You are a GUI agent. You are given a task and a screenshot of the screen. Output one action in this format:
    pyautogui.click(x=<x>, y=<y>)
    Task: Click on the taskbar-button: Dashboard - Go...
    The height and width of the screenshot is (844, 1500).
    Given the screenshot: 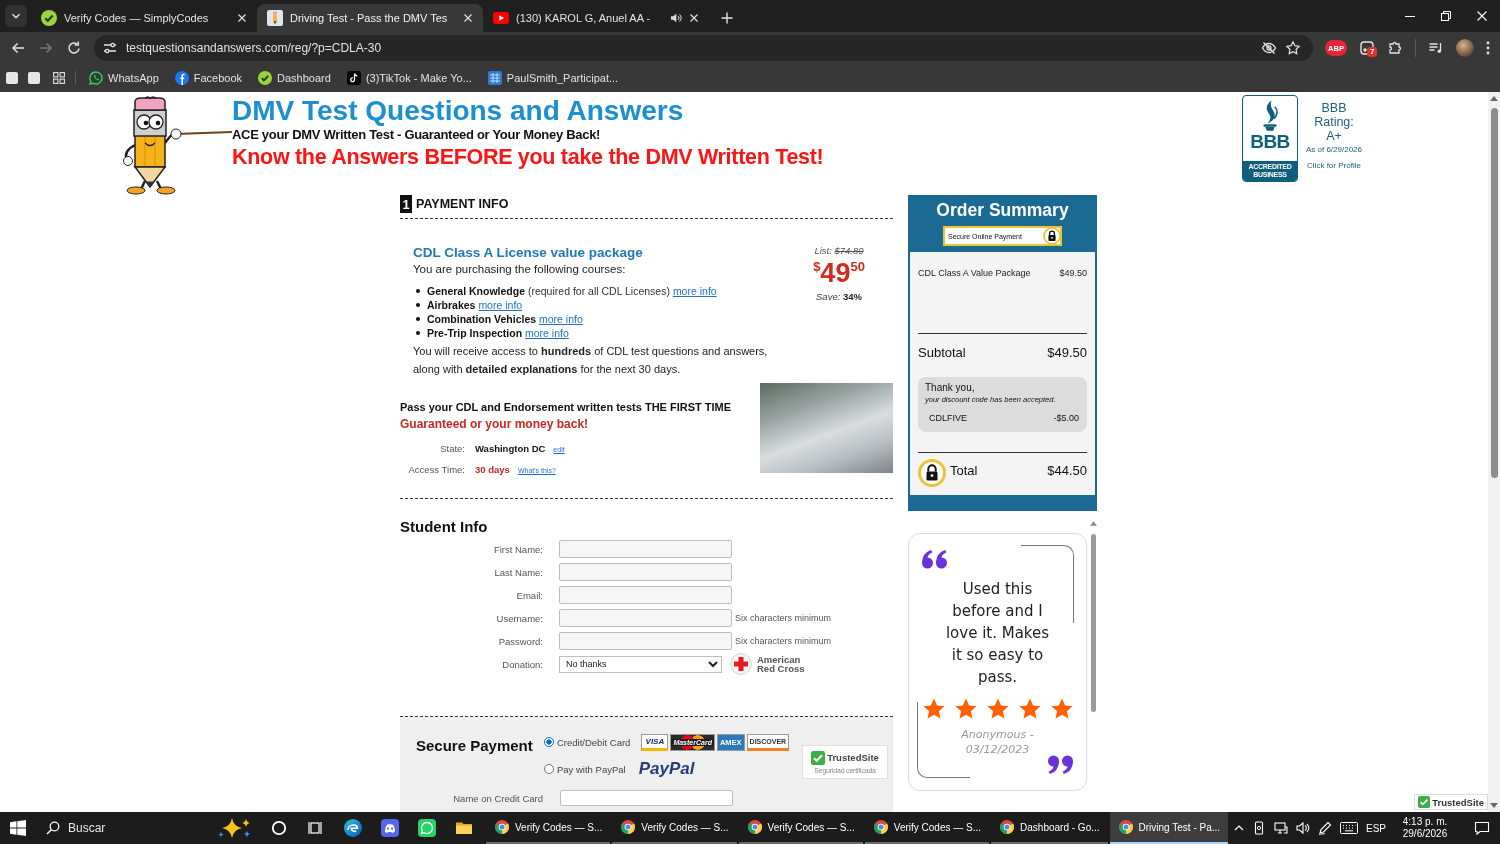 What is the action you would take?
    pyautogui.click(x=1049, y=828)
    